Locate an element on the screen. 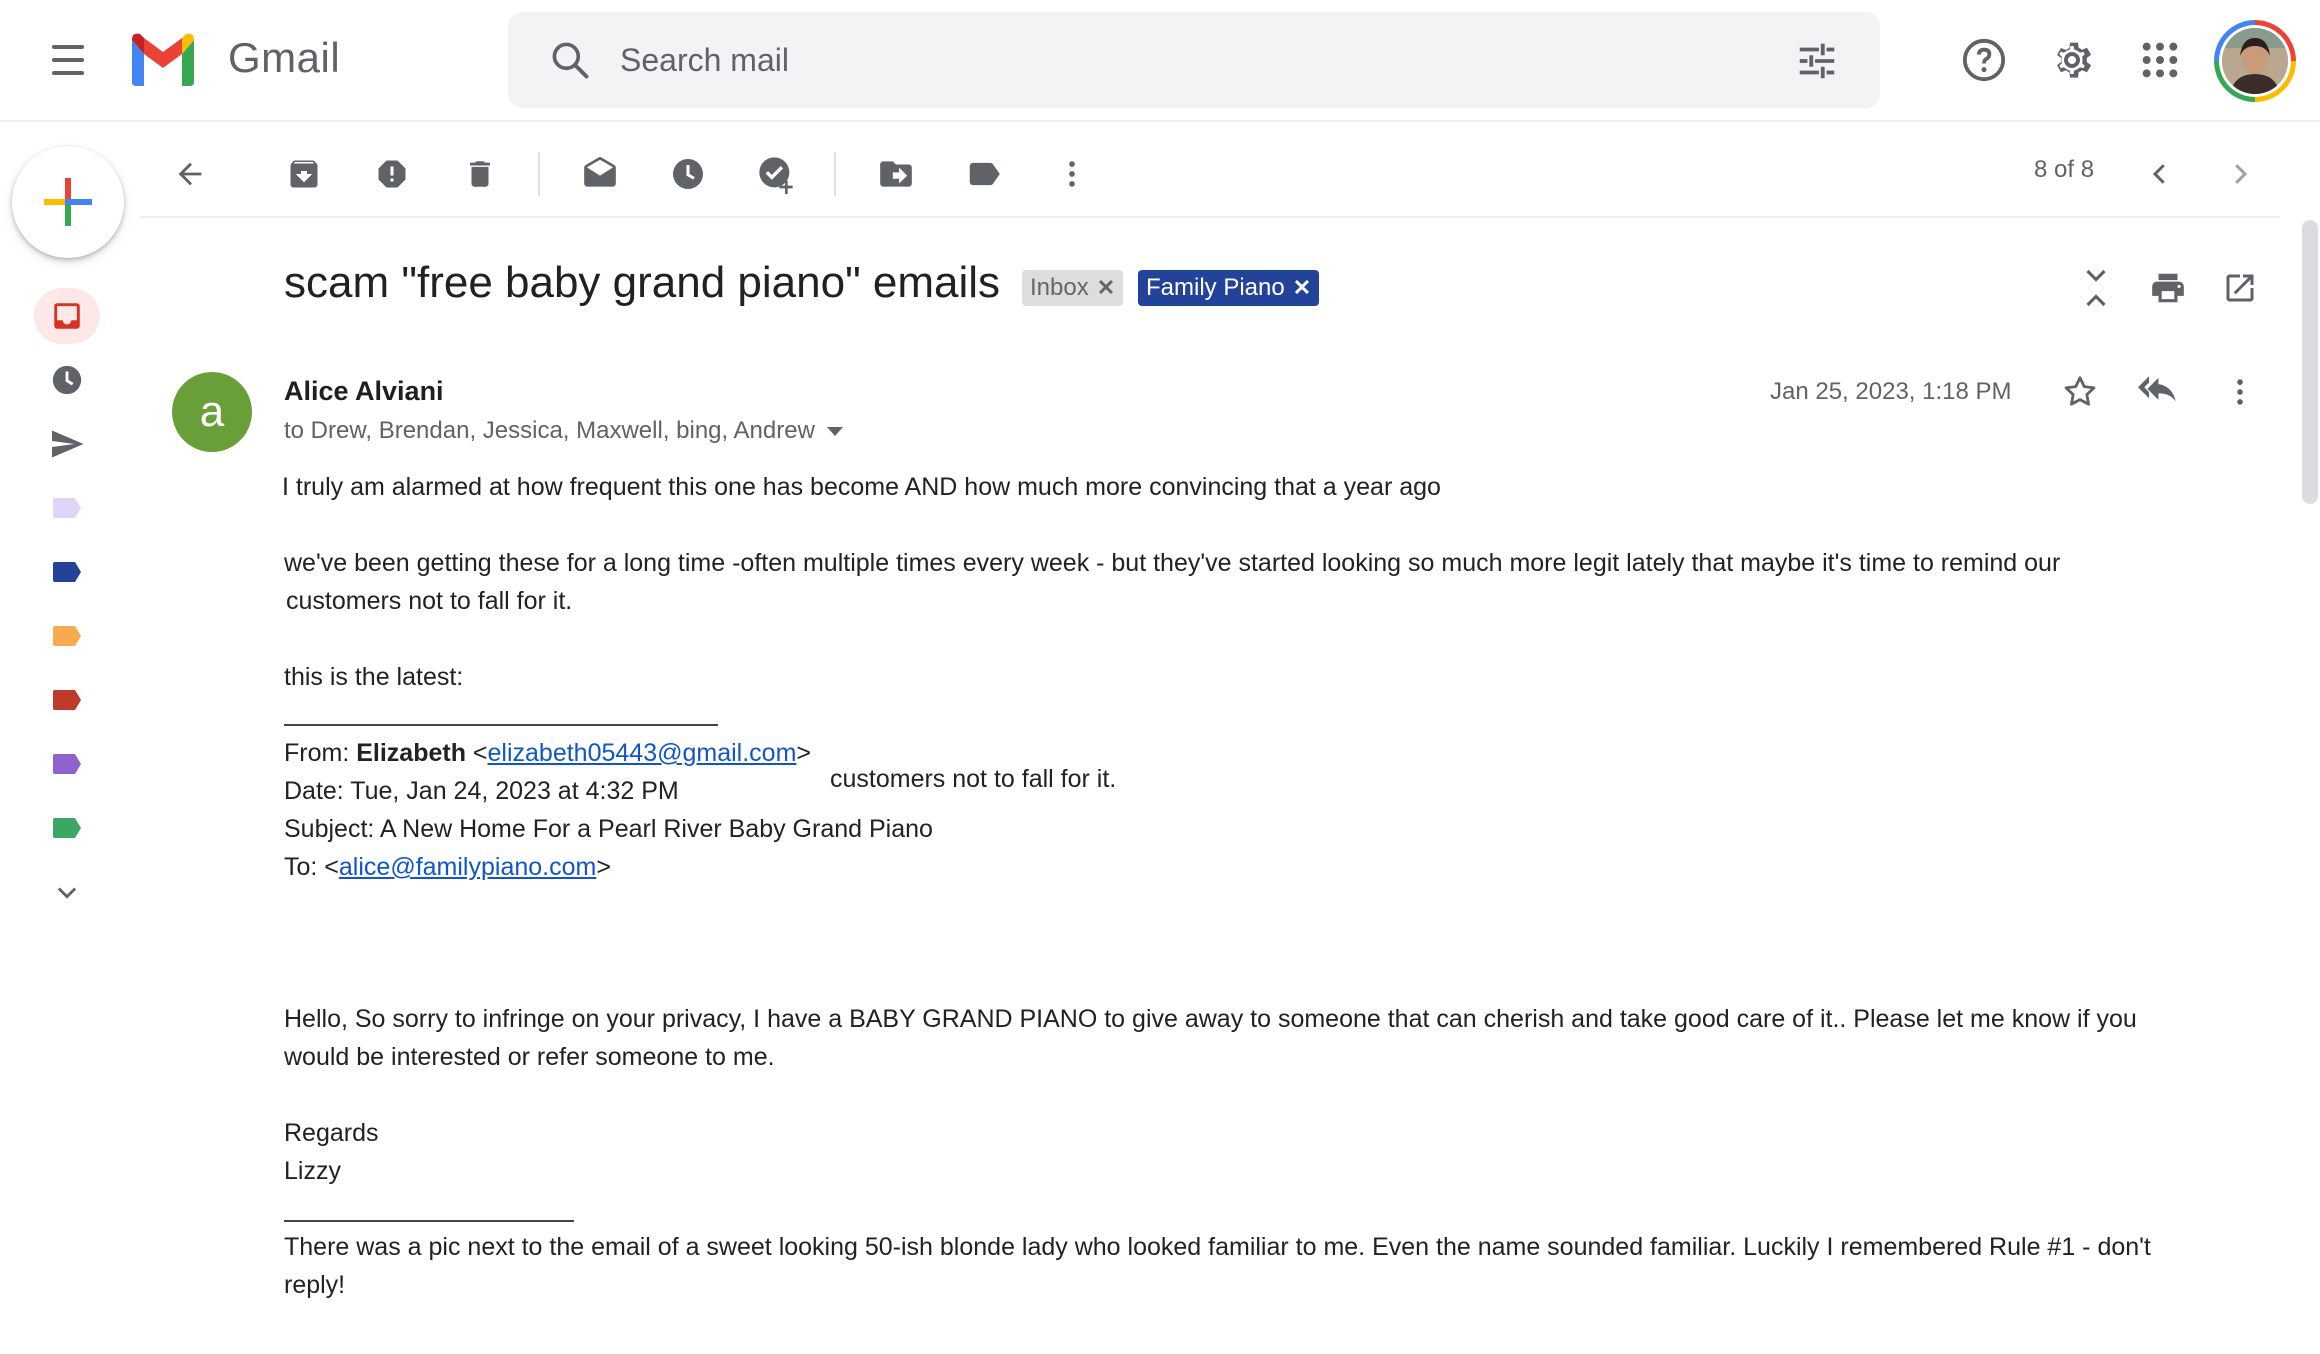 This screenshot has width=2320, height=1354. sender-name: Alice Alviani is located at coordinates (364, 391).